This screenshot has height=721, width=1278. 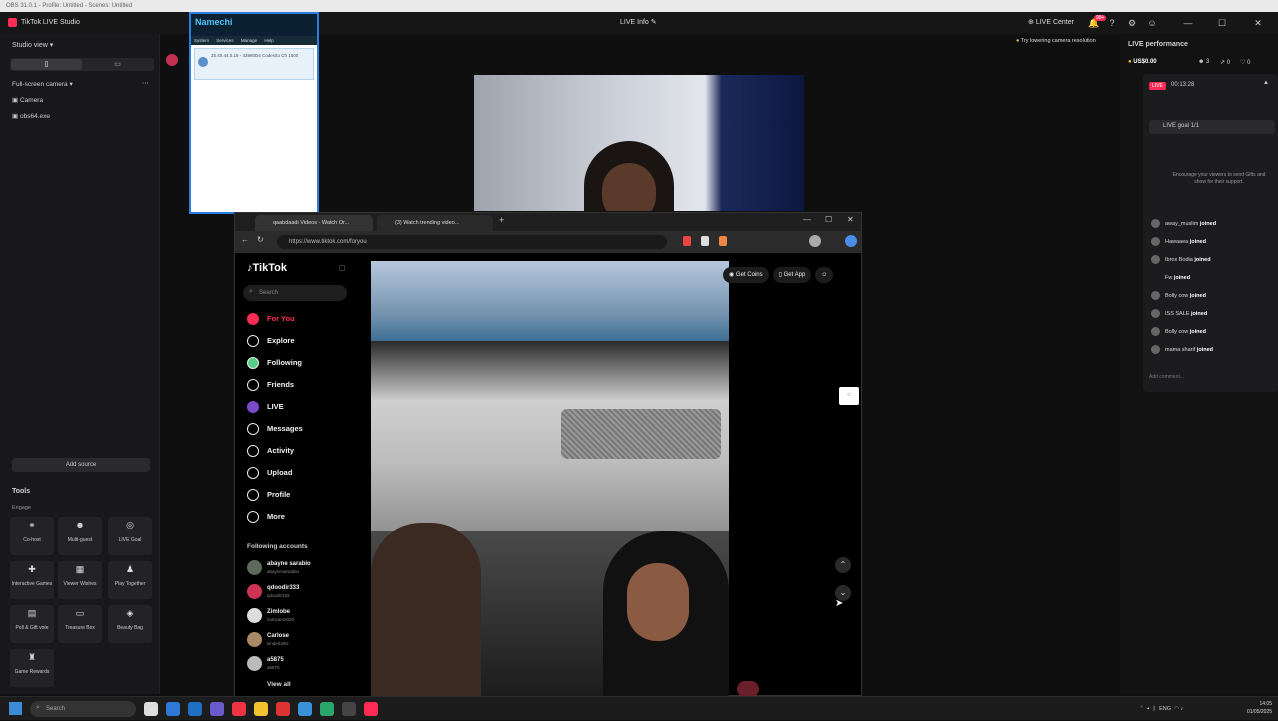 I want to click on side-panel-toggle: <, so click(x=849, y=396).